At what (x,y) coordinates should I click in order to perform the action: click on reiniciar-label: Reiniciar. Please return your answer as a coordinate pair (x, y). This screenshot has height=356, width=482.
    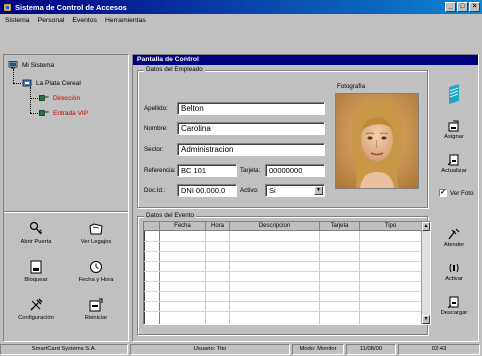
    Looking at the image, I should click on (96, 318).